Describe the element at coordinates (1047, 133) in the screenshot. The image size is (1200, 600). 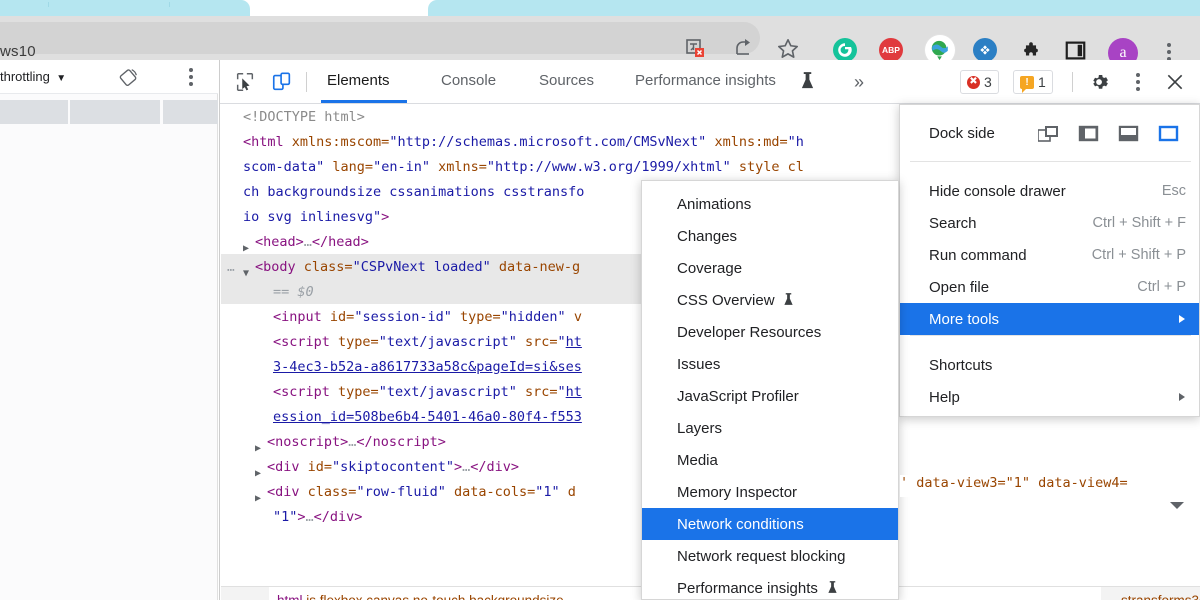
I see `dock-undocked-icon` at that location.